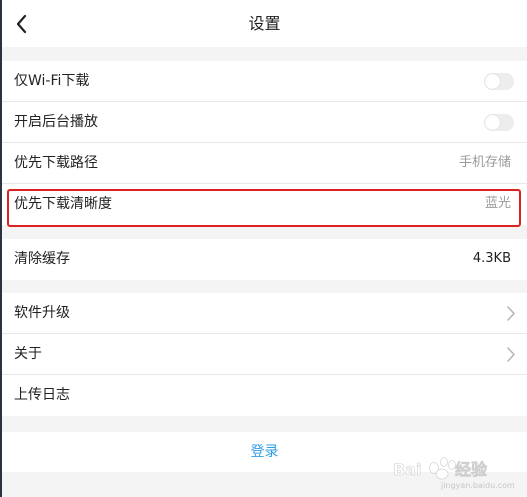  What do you see at coordinates (42, 259) in the screenshot?
I see `setting-label: 清除缓存` at bounding box center [42, 259].